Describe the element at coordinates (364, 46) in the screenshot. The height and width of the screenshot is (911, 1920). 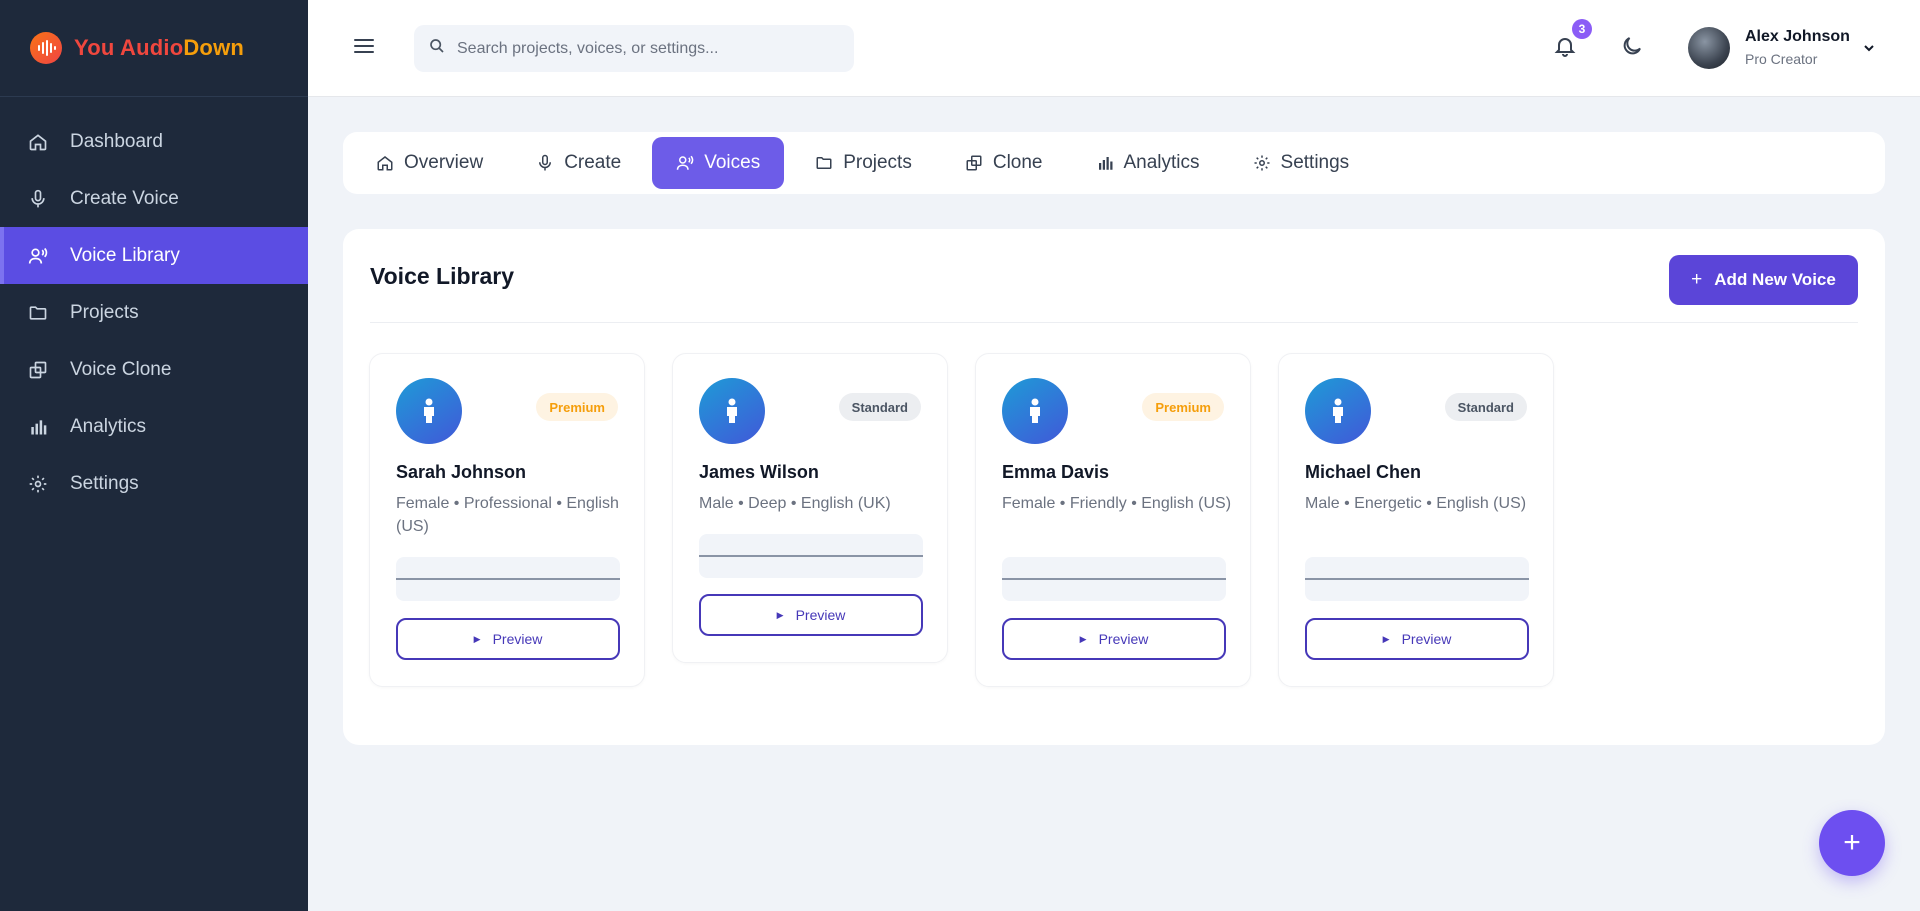
I see `hamburger-menu-icon` at that location.